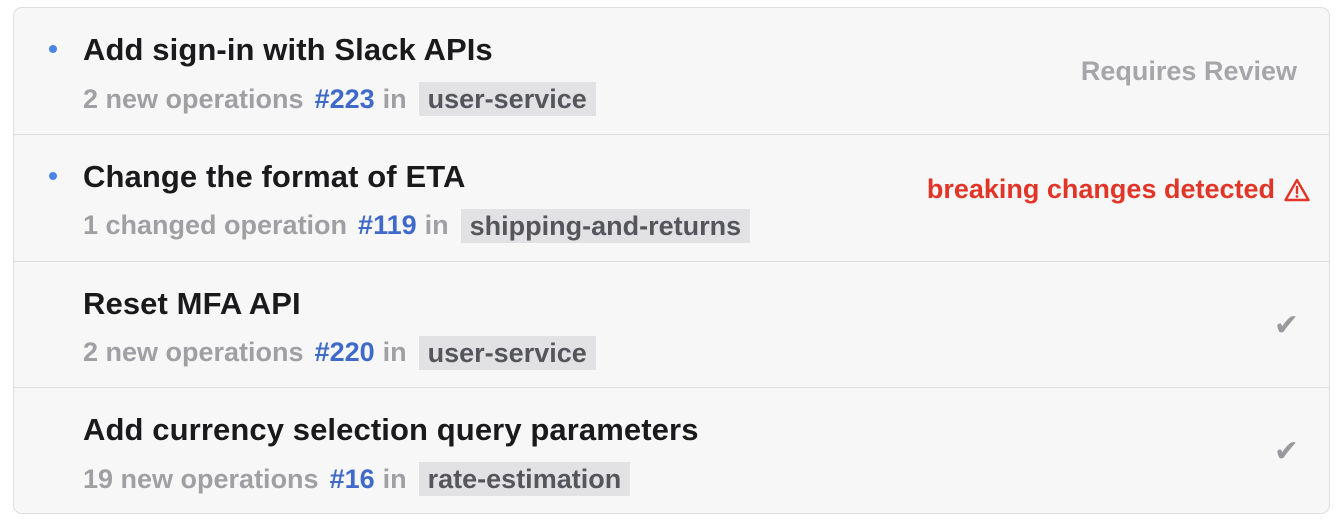 The height and width of the screenshot is (524, 1342). What do you see at coordinates (192, 304) in the screenshot?
I see `item-title: Reset MFA API` at bounding box center [192, 304].